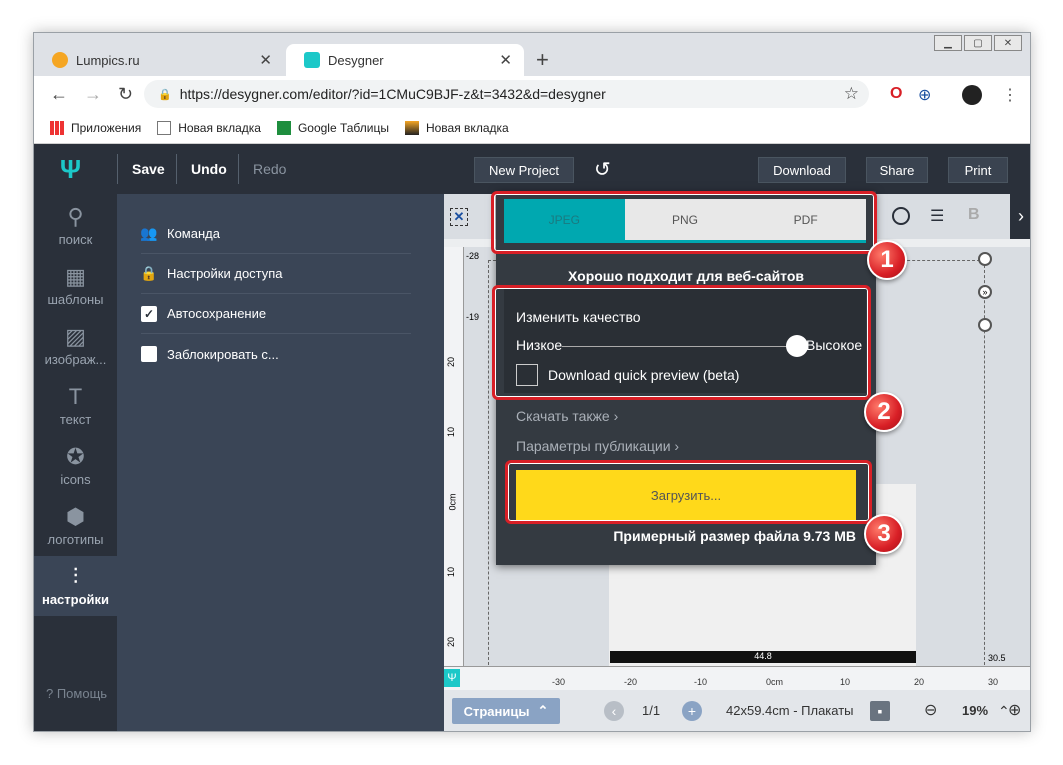  Describe the element at coordinates (763, 656) in the screenshot. I see `width-label: 44.8` at that location.